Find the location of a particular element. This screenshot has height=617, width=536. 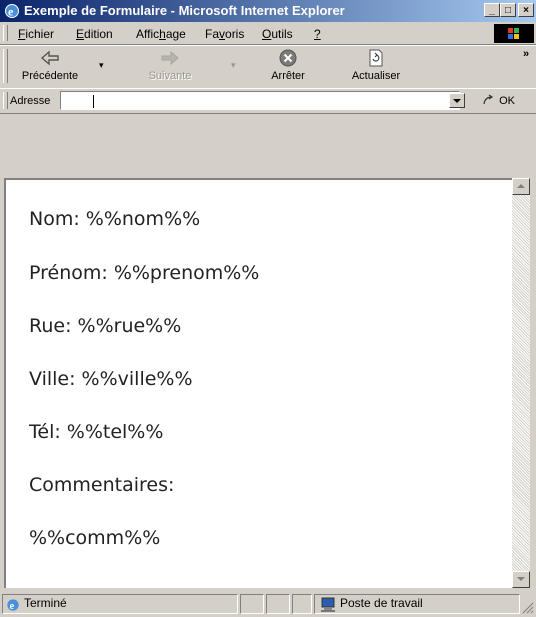

menu-favoris: Favoris is located at coordinates (224, 34).